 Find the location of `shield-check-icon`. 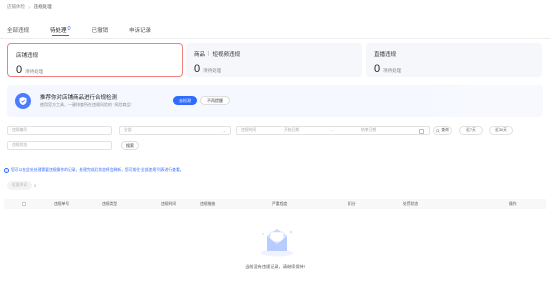

shield-check-icon is located at coordinates (23, 101).